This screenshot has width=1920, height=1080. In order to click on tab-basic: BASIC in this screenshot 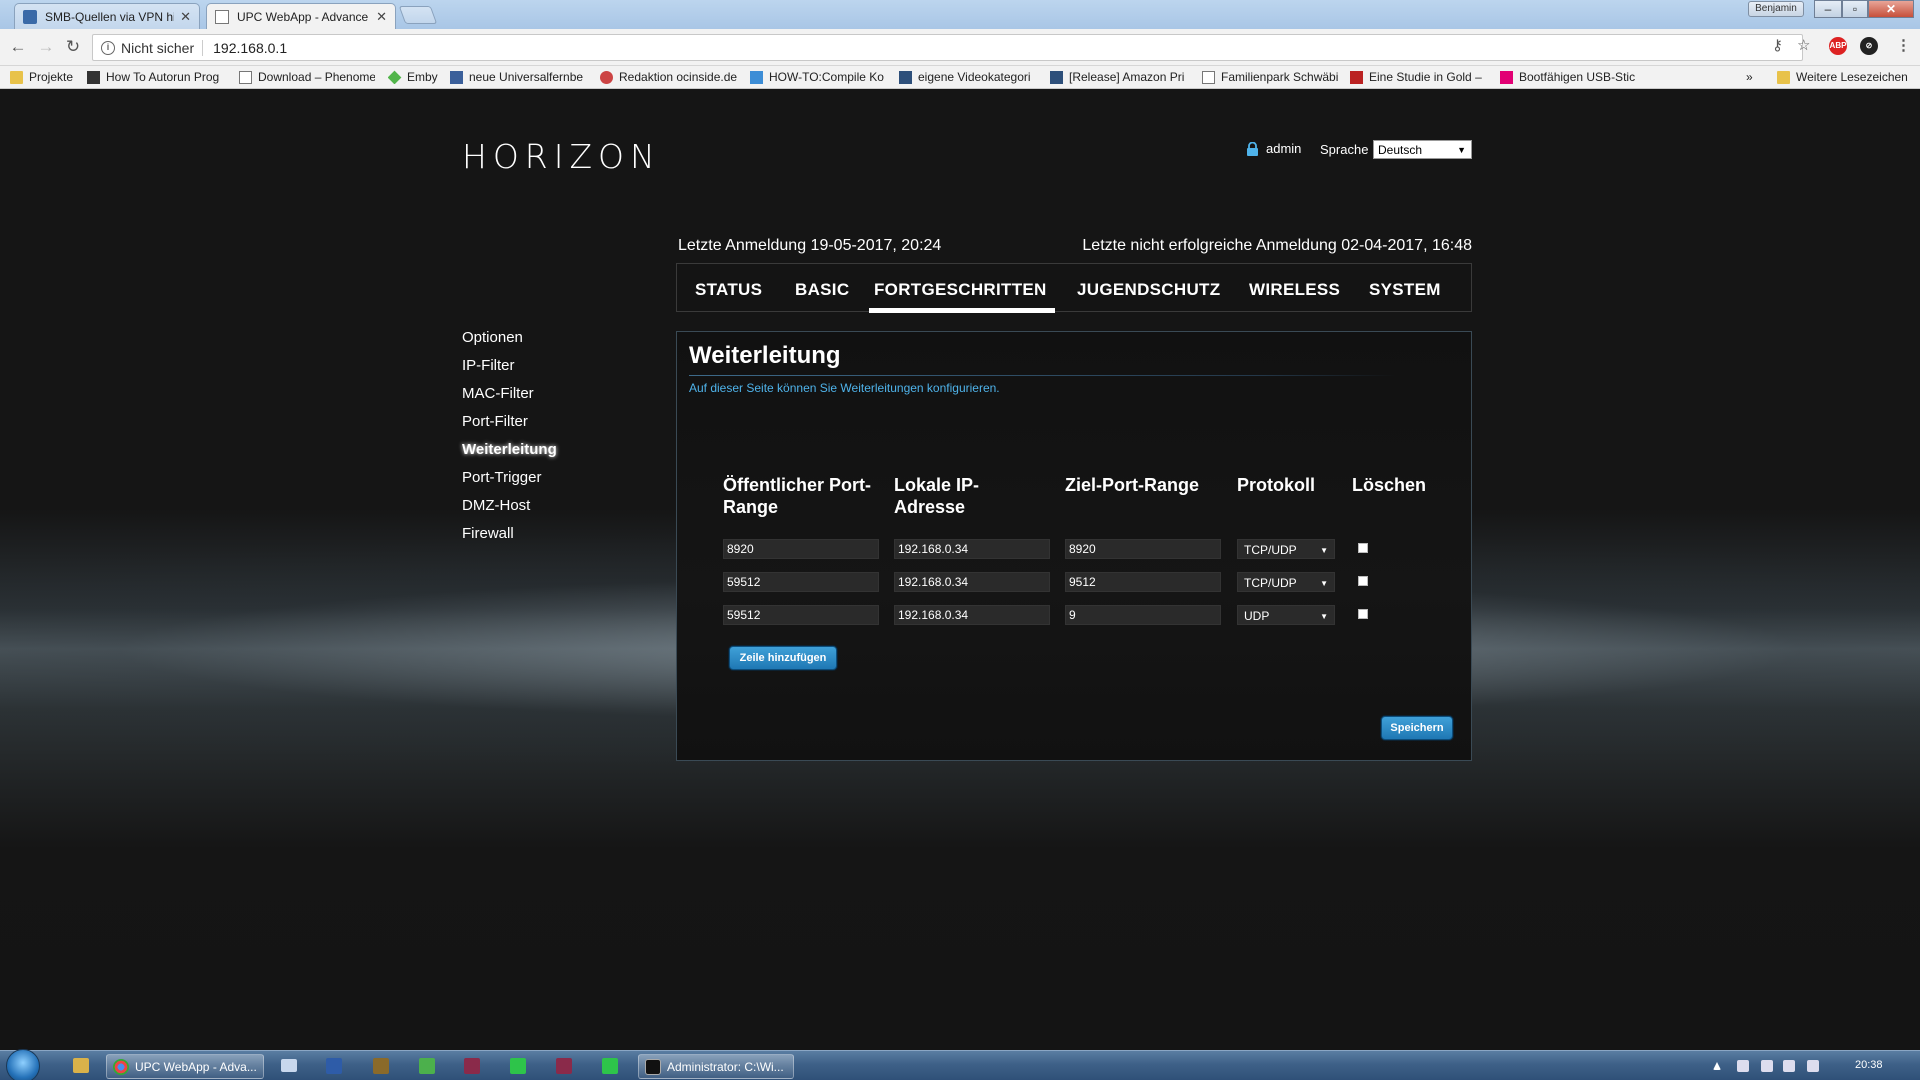, I will do `click(822, 290)`.